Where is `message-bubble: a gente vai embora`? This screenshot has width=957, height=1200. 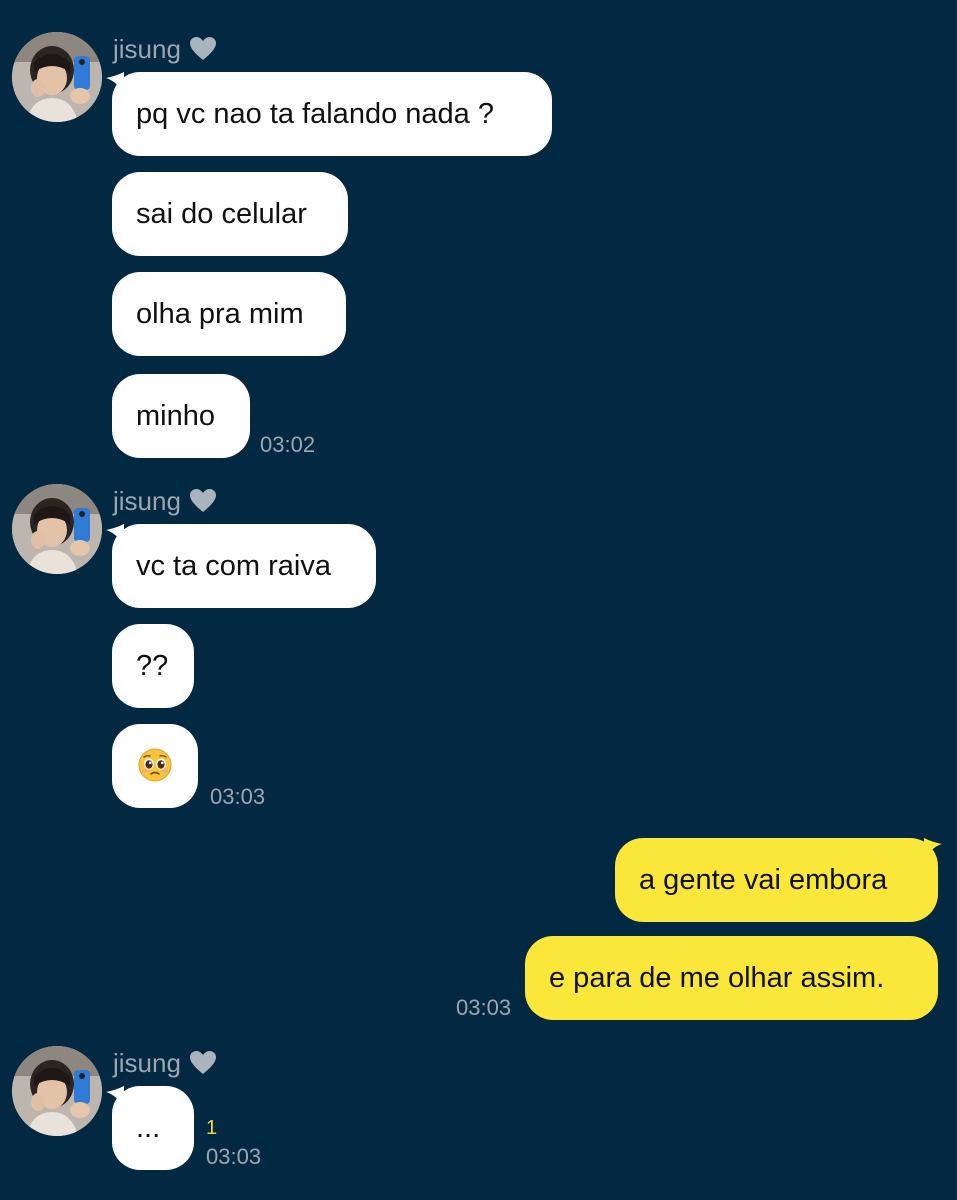
message-bubble: a gente vai embora is located at coordinates (776, 880).